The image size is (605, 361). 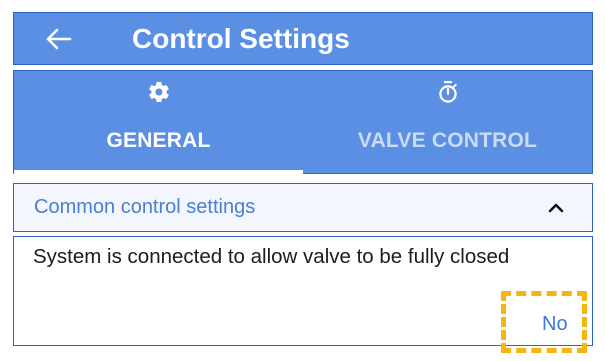 I want to click on page-title: Control Settings, so click(x=241, y=38).